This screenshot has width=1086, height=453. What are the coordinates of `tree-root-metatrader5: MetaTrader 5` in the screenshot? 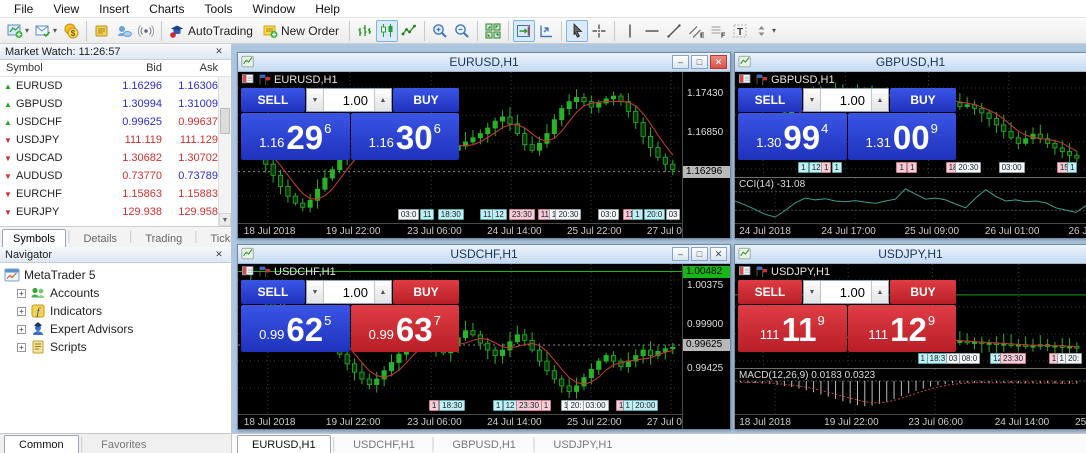 It's located at (117, 275).